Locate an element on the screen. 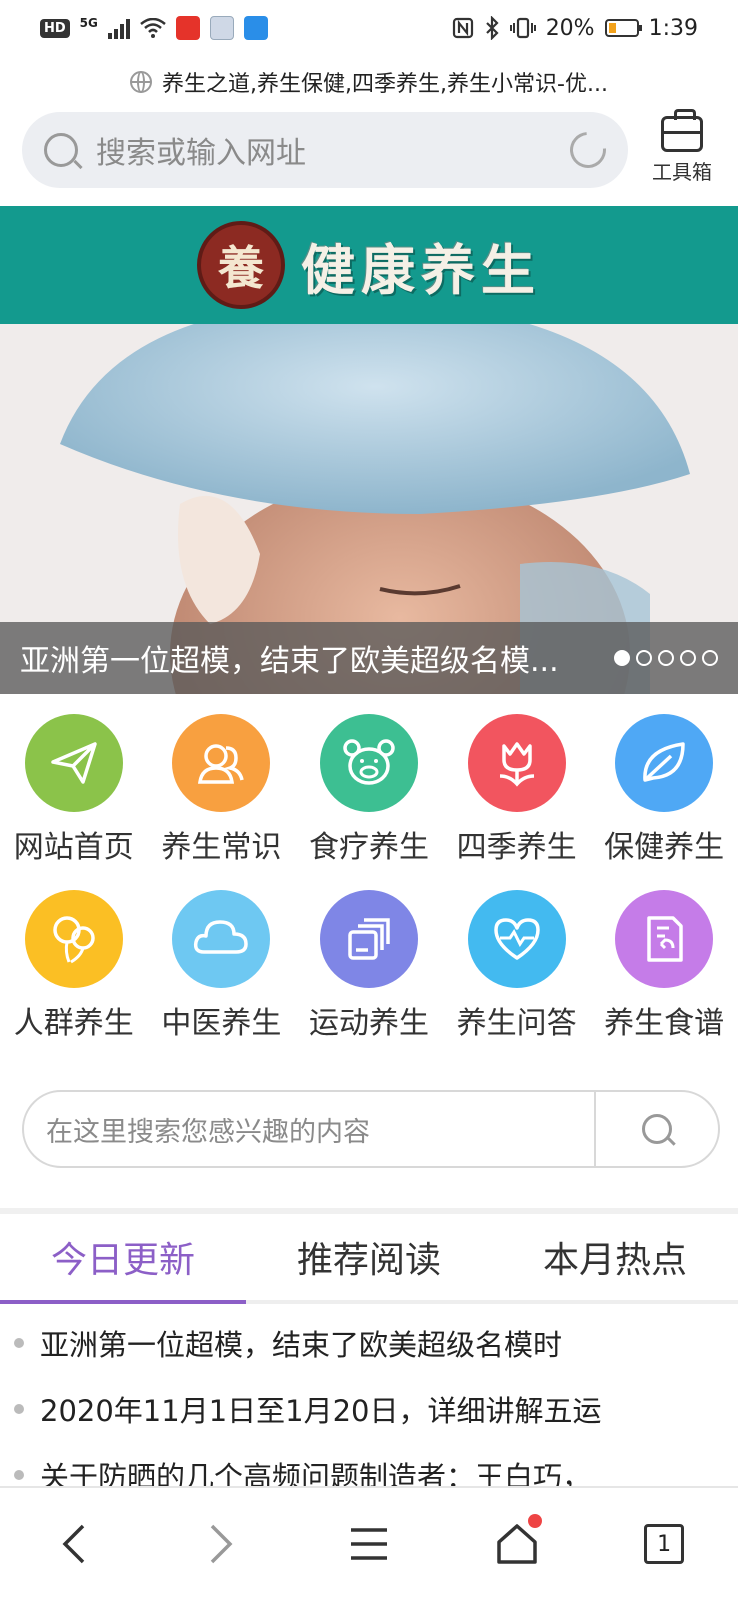 The height and width of the screenshot is (1600, 738). users-icon is located at coordinates (221, 763).